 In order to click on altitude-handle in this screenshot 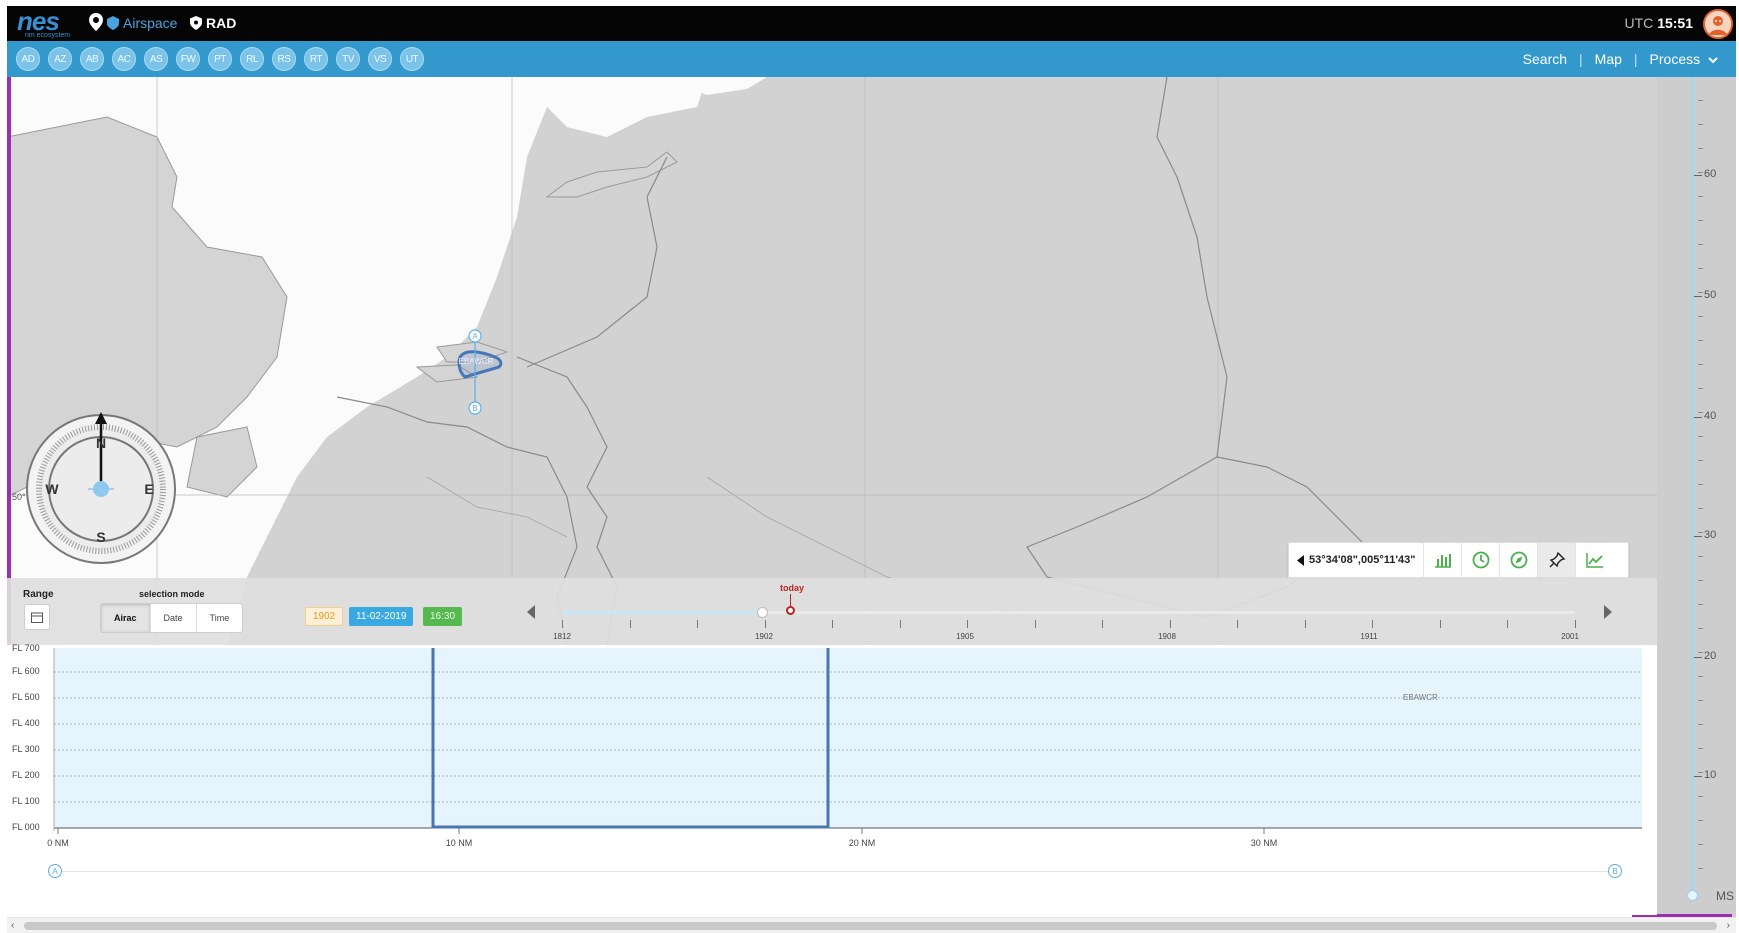, I will do `click(1692, 895)`.